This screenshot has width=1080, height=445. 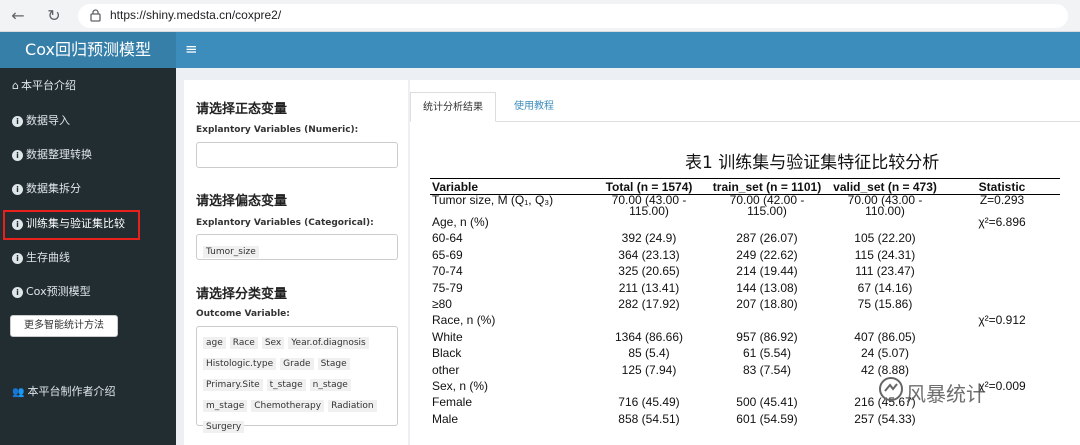 What do you see at coordinates (59, 154) in the screenshot?
I see `sidebar-item-label: 数据整理转换` at bounding box center [59, 154].